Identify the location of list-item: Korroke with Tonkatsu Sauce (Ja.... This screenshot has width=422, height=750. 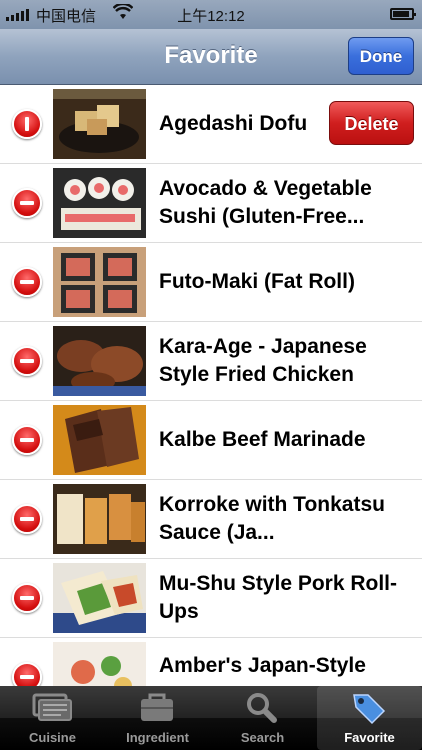
(211, 519).